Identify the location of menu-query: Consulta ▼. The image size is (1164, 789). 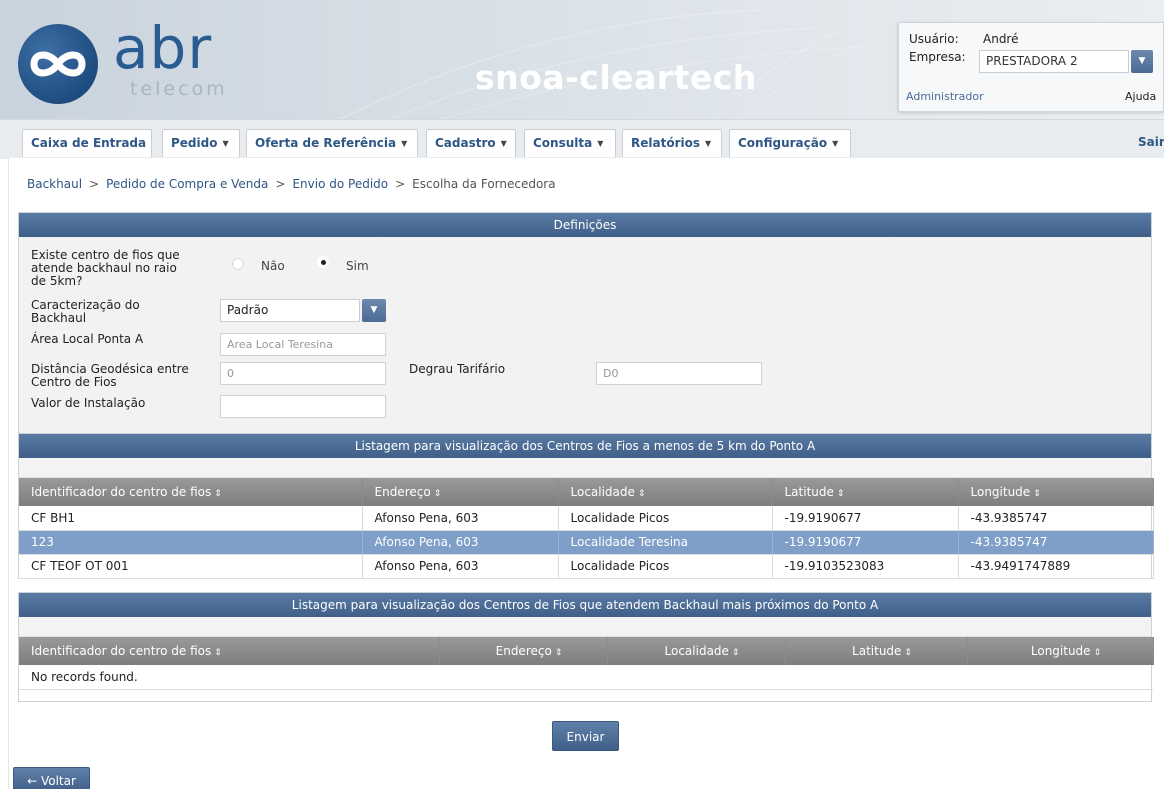
(570, 143).